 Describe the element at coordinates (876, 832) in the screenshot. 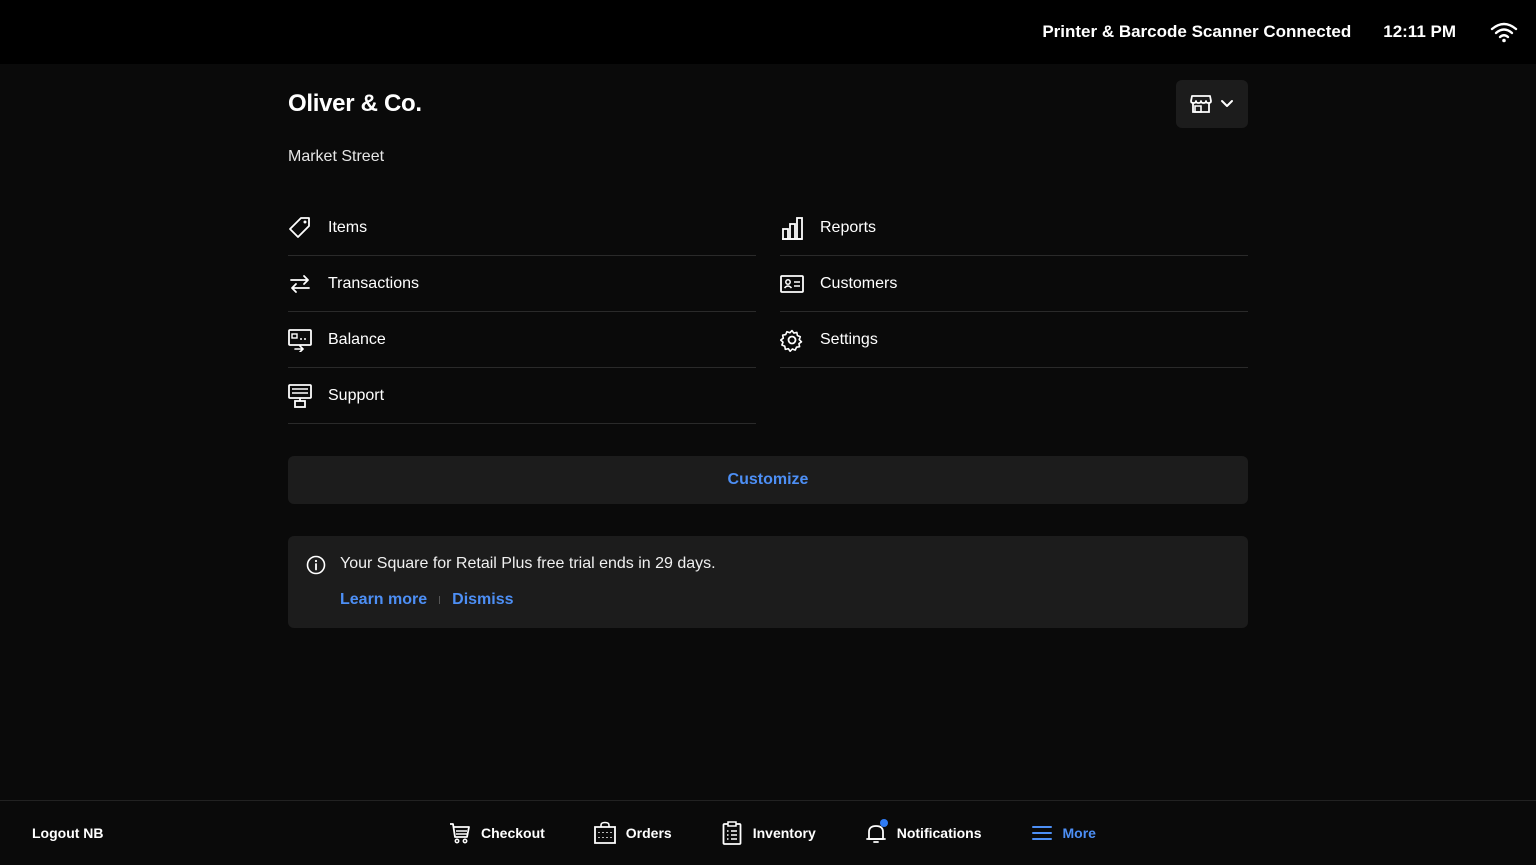

I see `bell-icon` at that location.